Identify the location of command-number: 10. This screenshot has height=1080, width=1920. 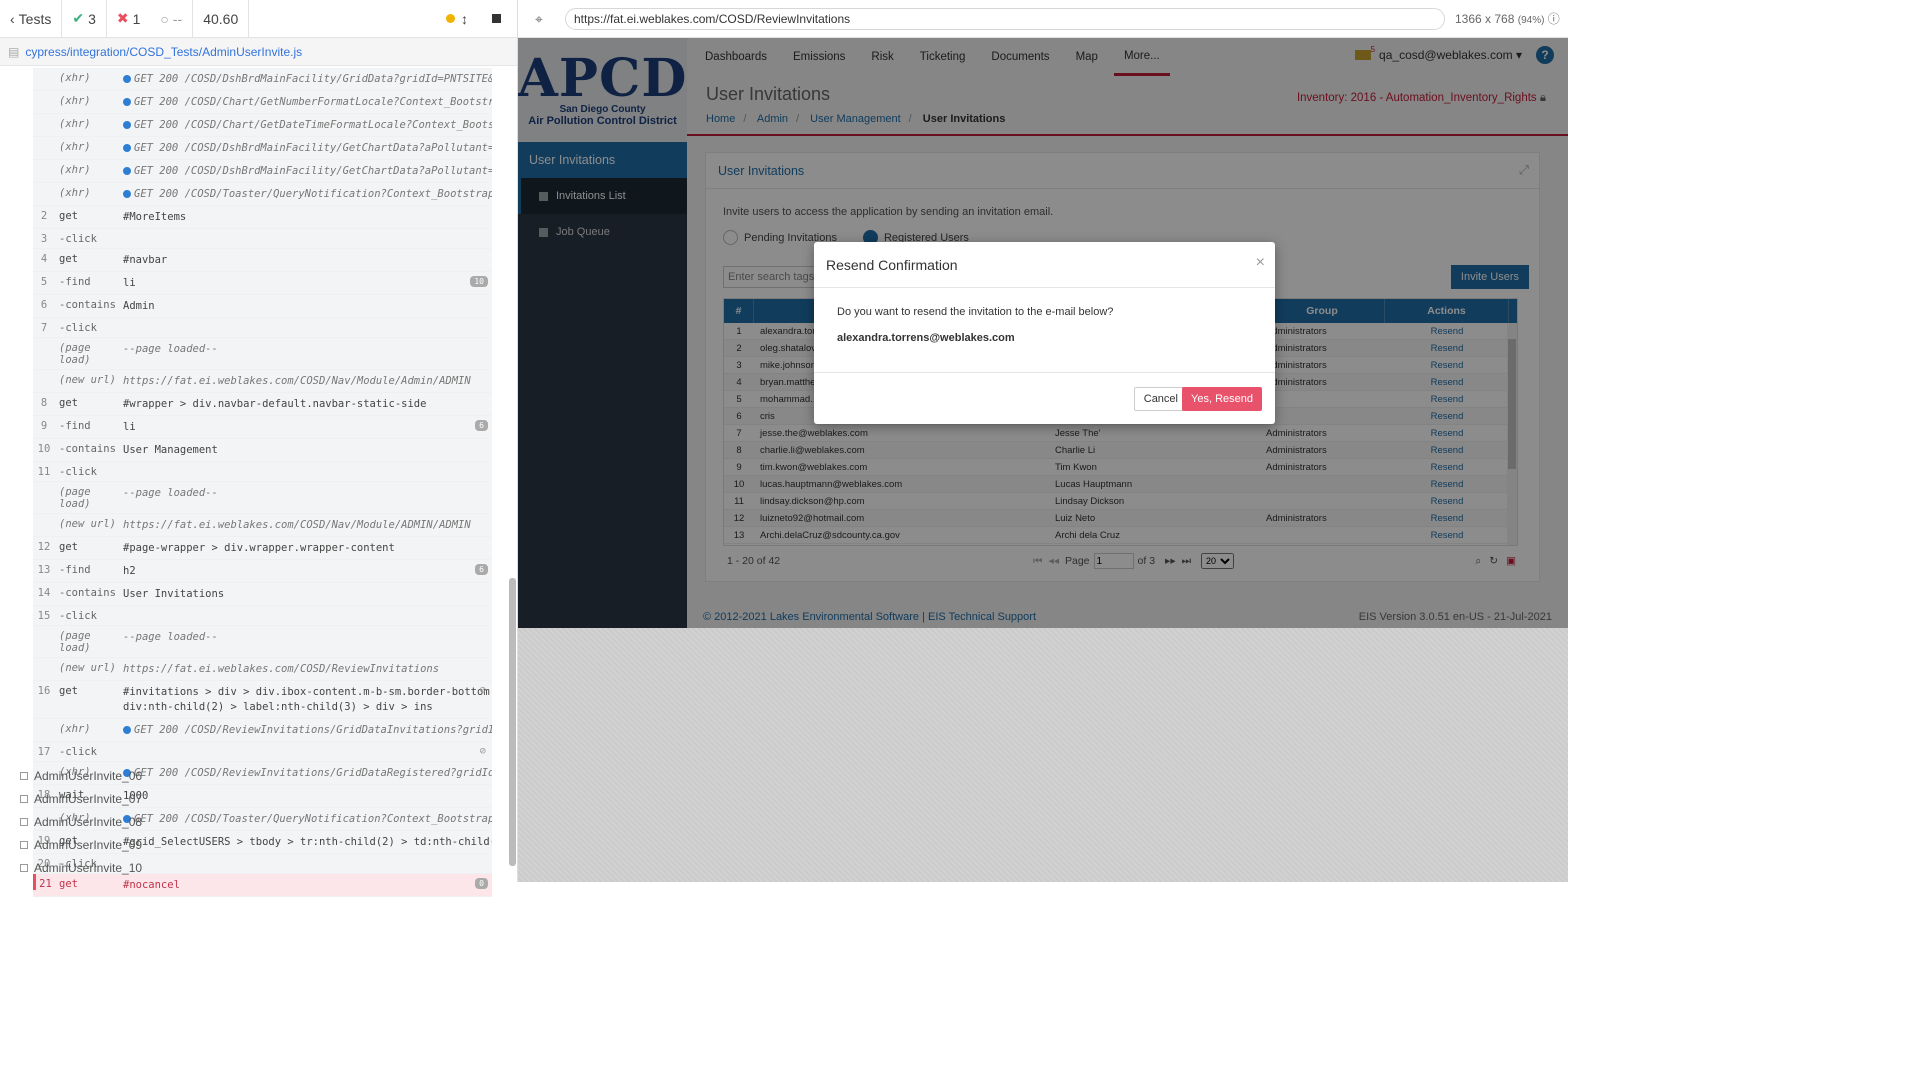
(44, 449).